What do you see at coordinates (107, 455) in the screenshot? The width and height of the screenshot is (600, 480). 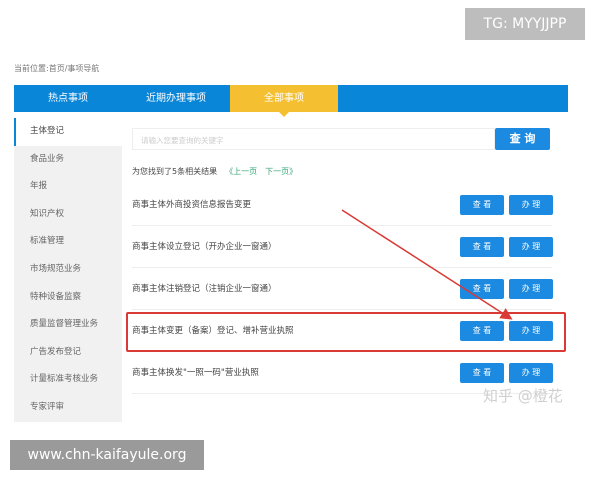 I see `watermark-site: www.chn-kaifayule.org` at bounding box center [107, 455].